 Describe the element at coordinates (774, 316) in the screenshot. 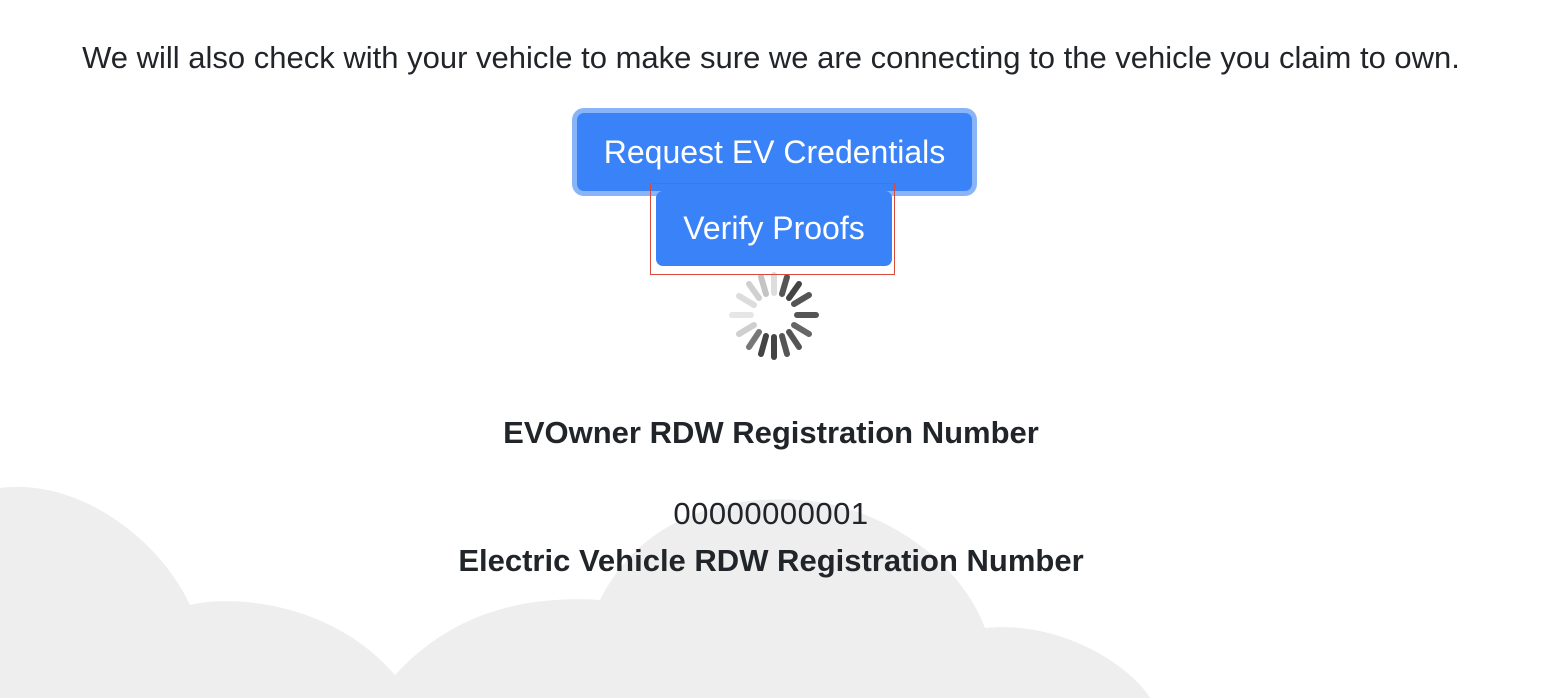

I see `loading-spinner-icon` at that location.